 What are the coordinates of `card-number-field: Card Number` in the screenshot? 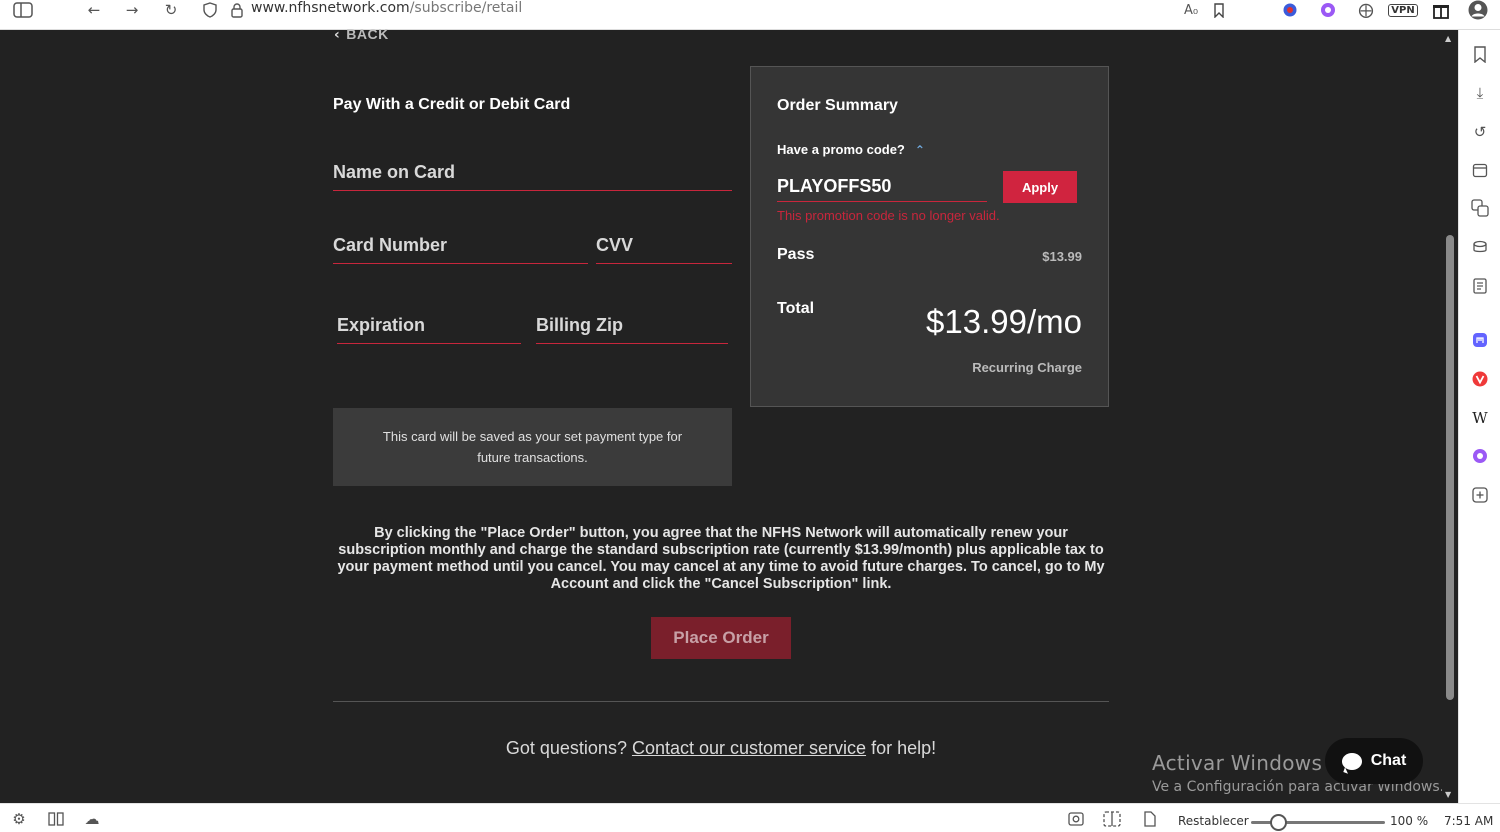 It's located at (460, 246).